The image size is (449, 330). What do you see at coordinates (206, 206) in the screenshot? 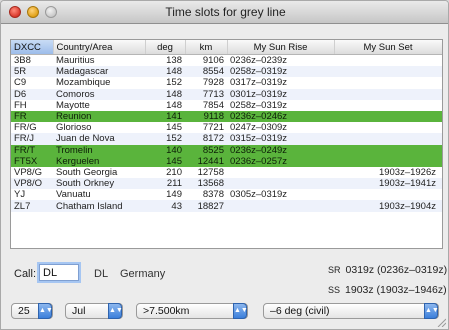
I see `cell-km: 18827` at bounding box center [206, 206].